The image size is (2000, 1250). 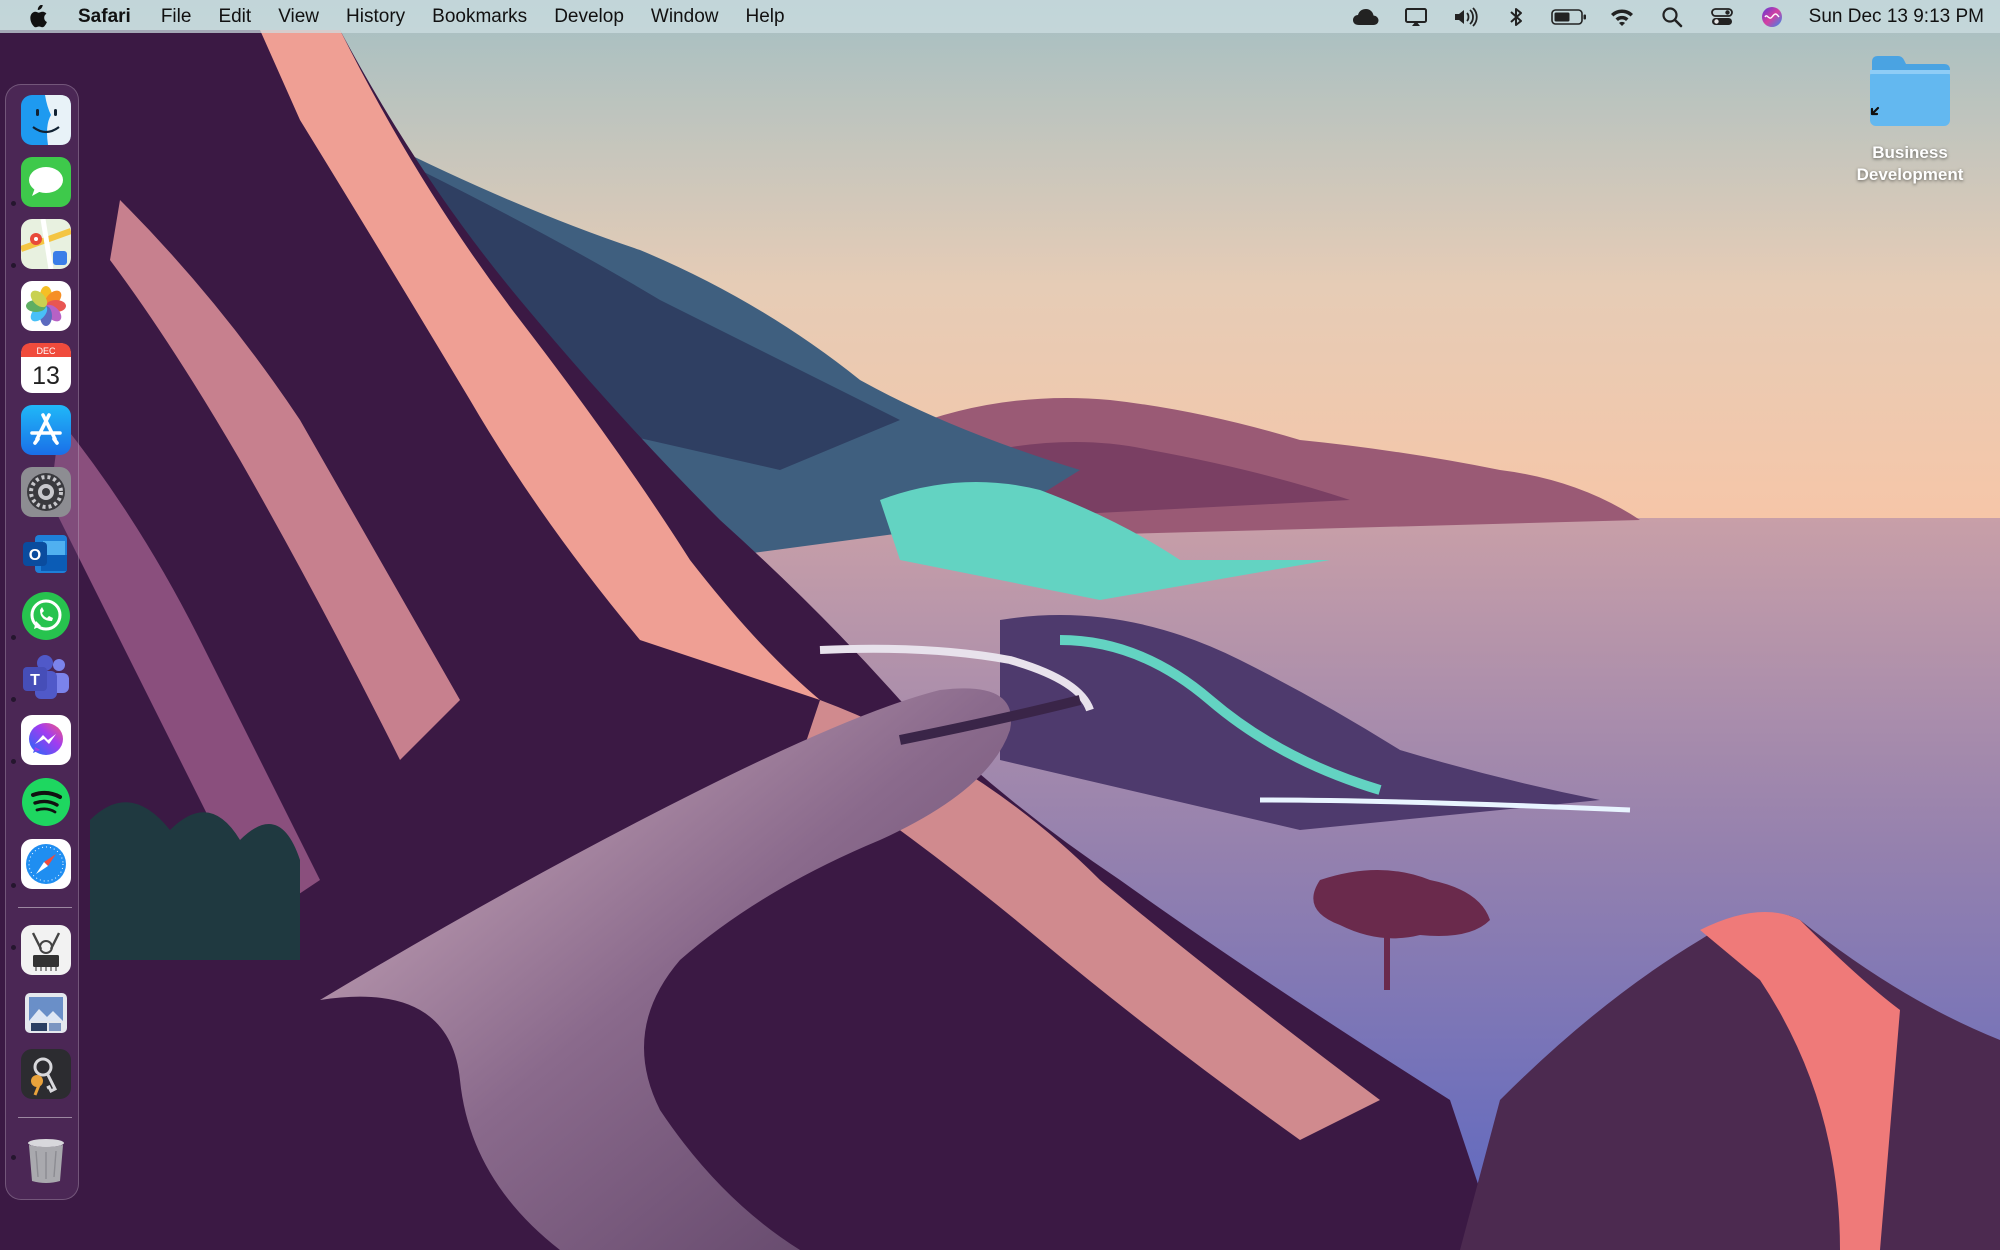 I want to click on dock-messages, so click(x=46, y=182).